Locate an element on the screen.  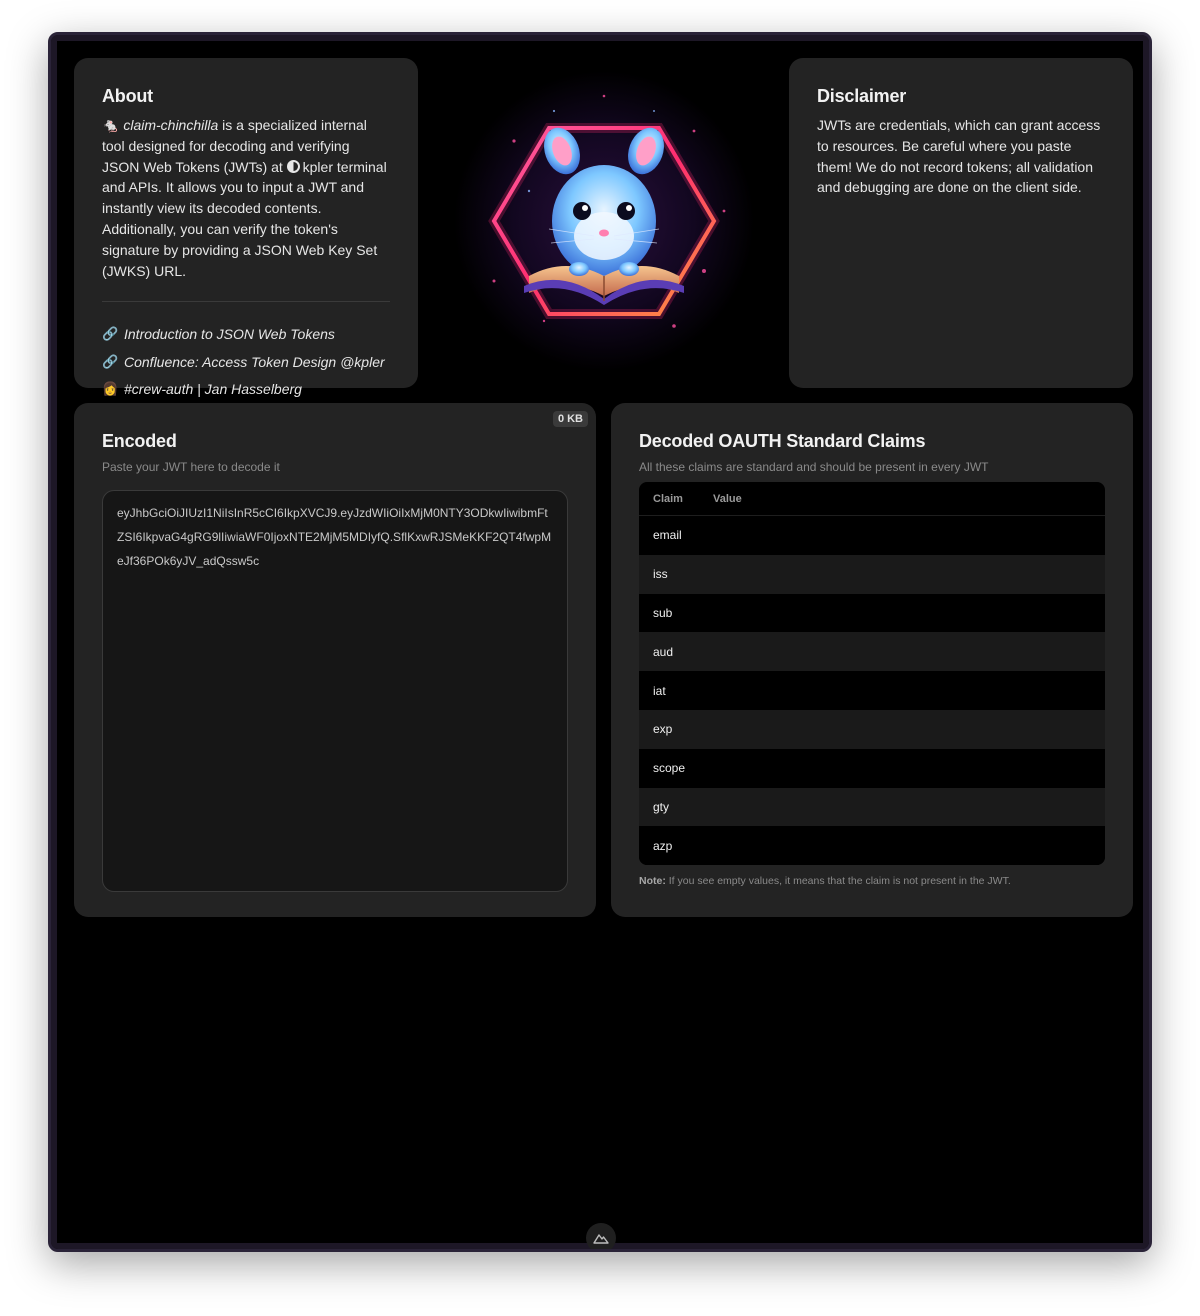
company-name: kpler is located at coordinates (317, 166).